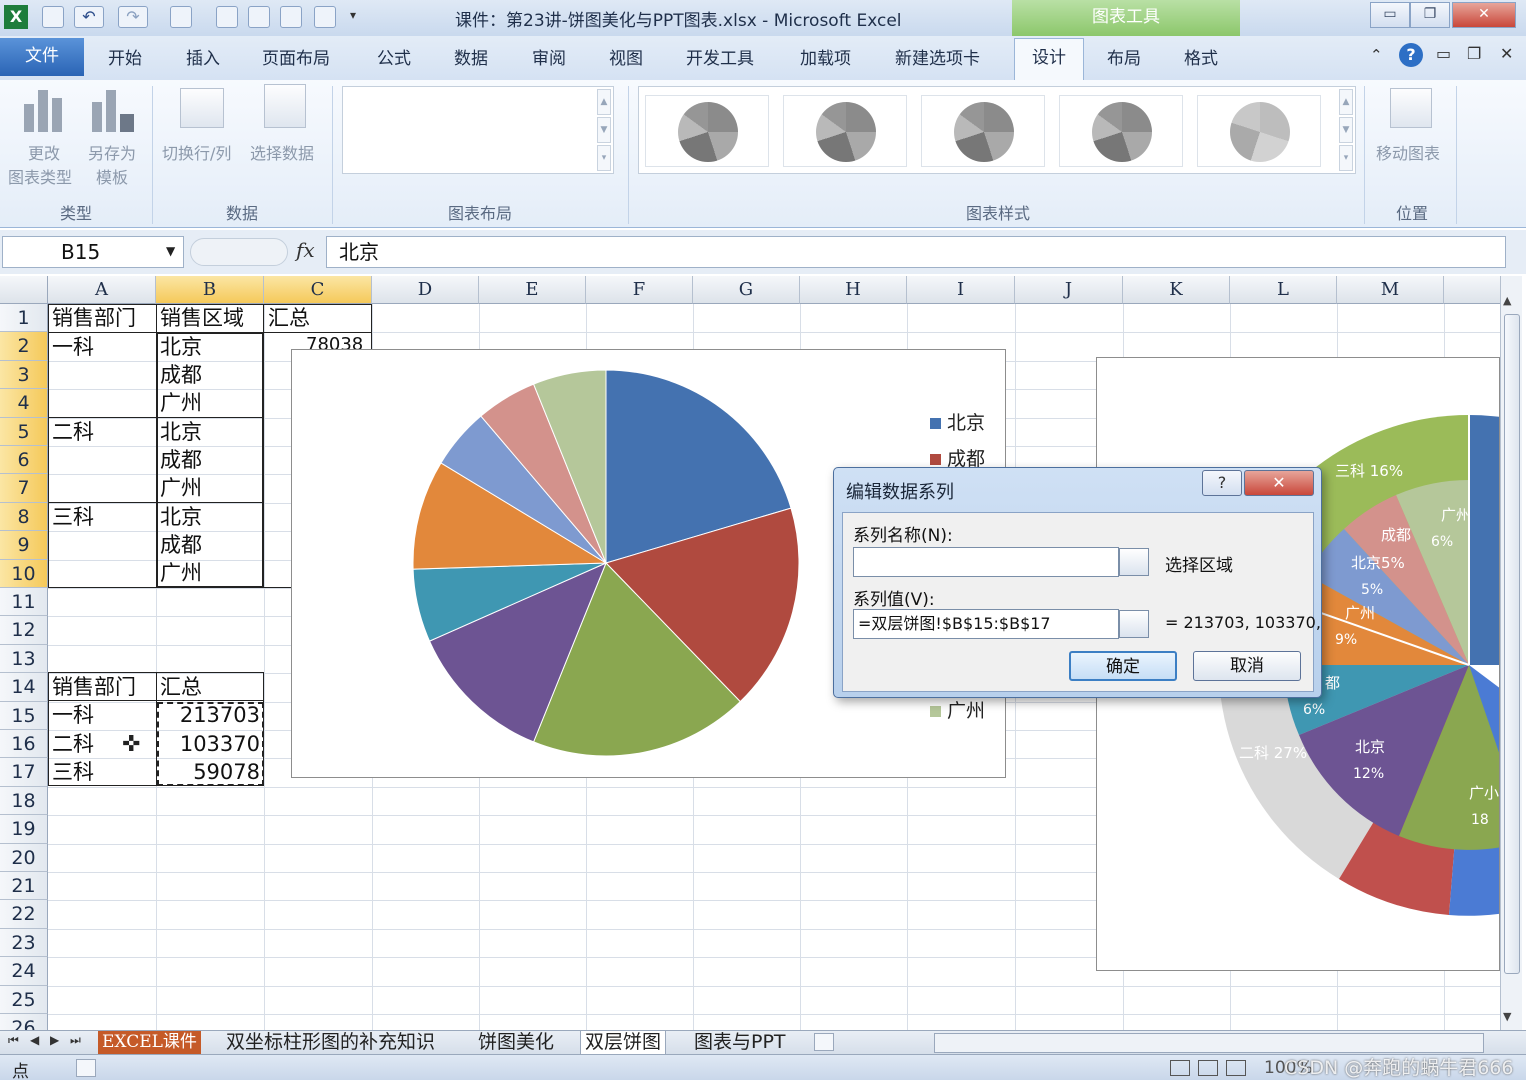 The image size is (1526, 1080). What do you see at coordinates (1176, 290) in the screenshot?
I see `column-header: K` at bounding box center [1176, 290].